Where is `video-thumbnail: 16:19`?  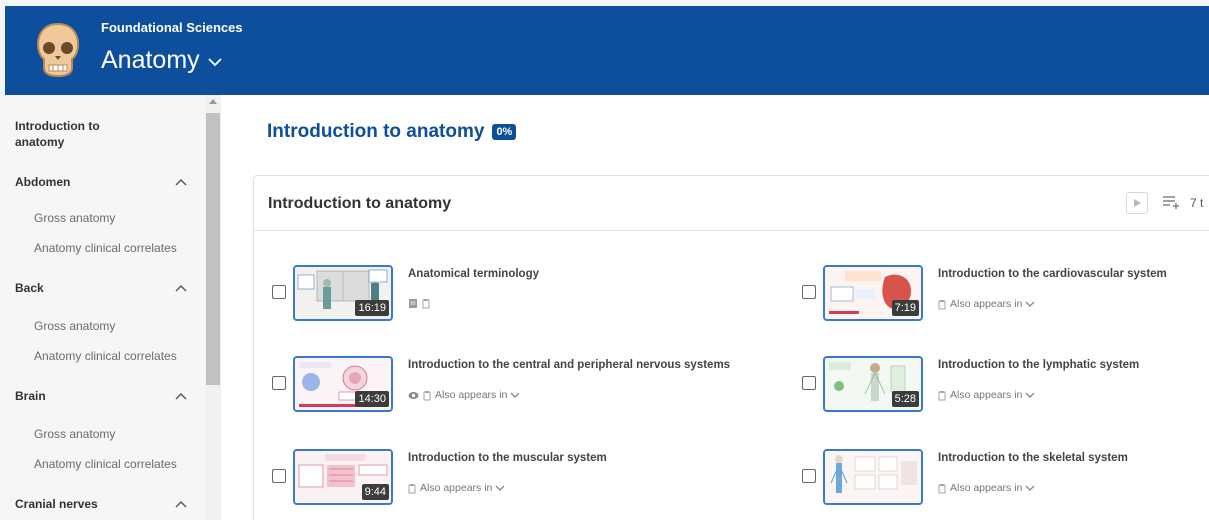
video-thumbnail: 16:19 is located at coordinates (343, 293).